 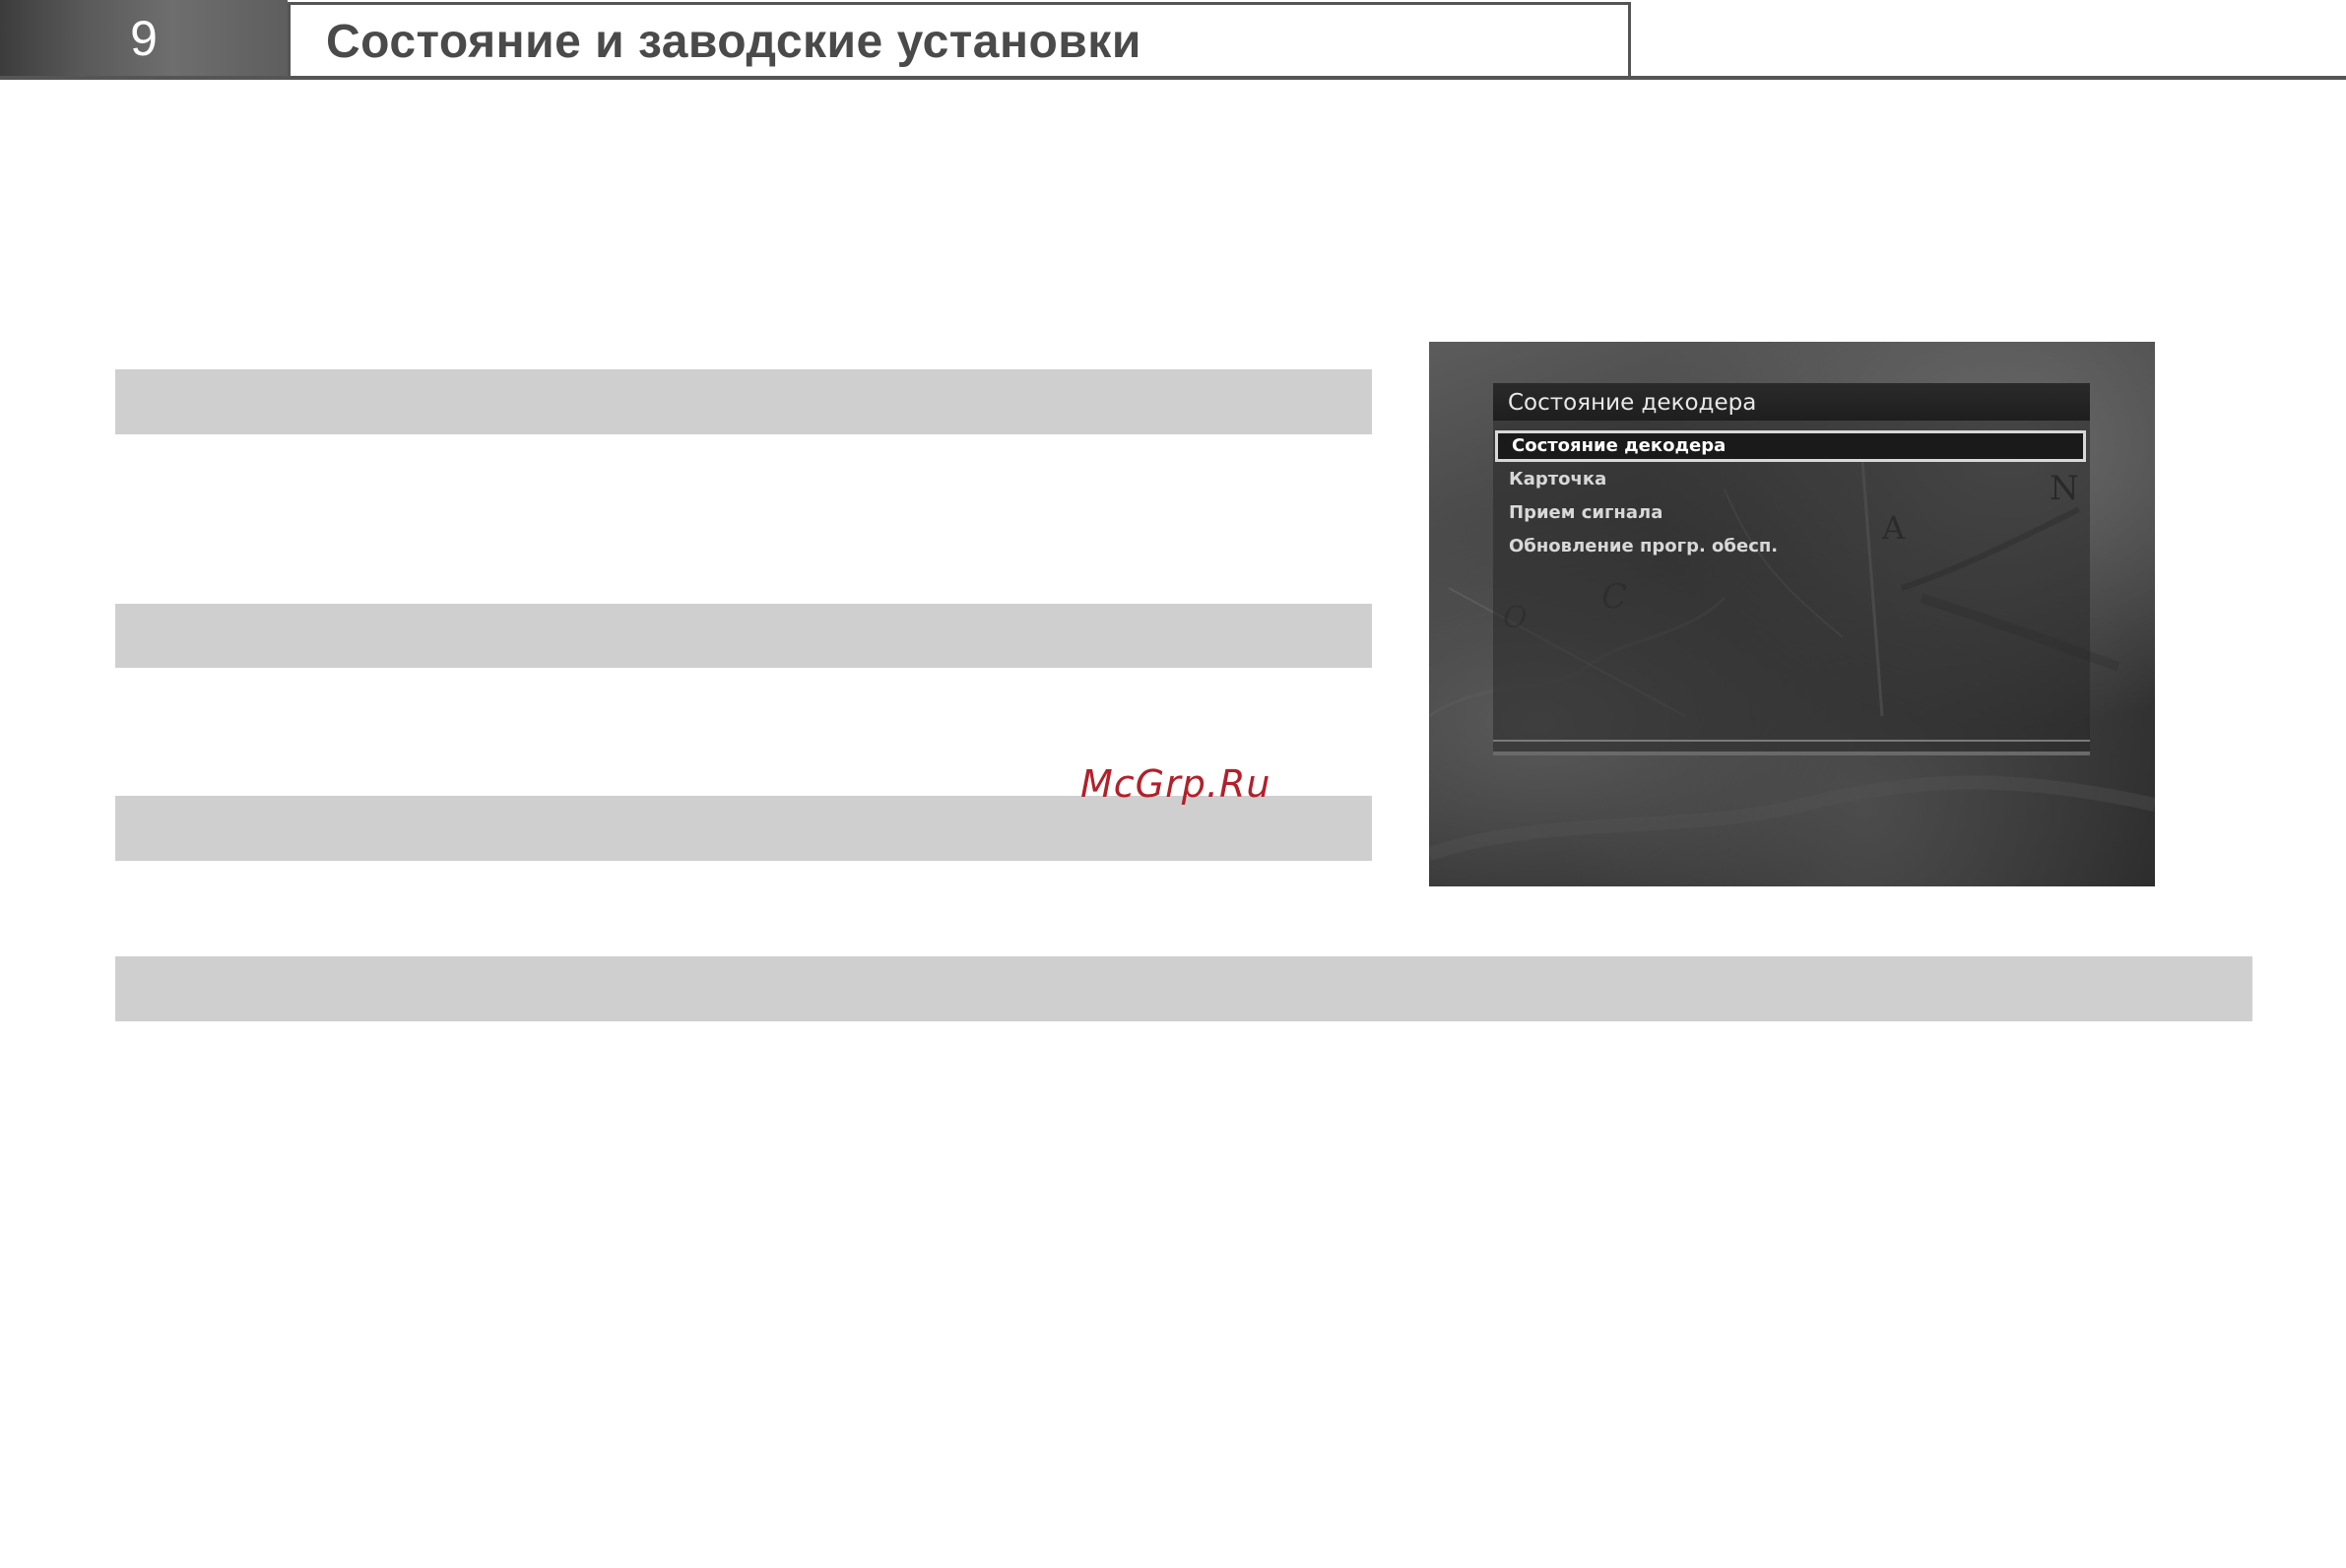 What do you see at coordinates (1175, 784) in the screenshot?
I see `watermark: McGrp.Ru` at bounding box center [1175, 784].